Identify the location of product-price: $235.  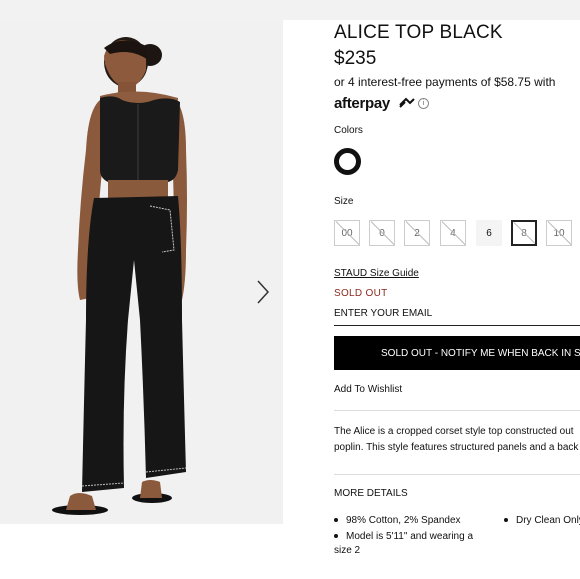
(355, 58).